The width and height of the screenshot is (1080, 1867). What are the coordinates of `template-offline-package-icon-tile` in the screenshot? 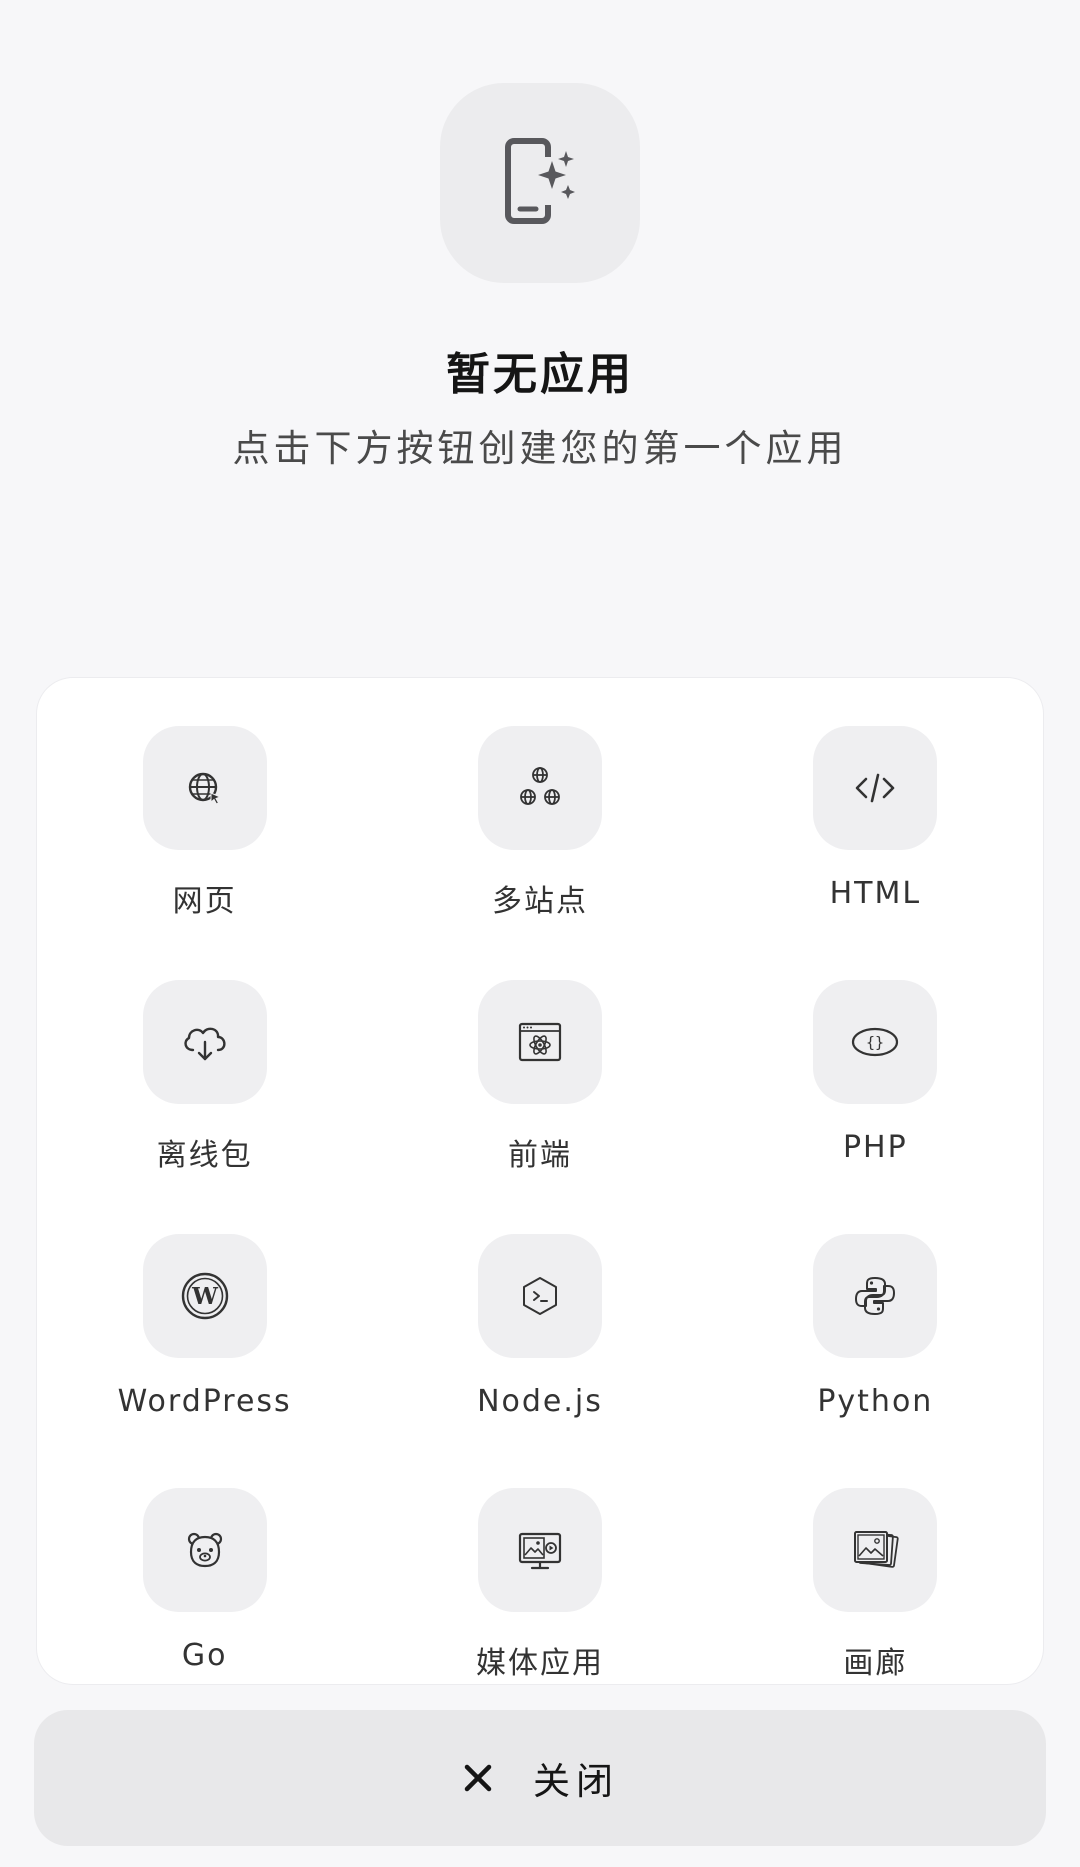 It's located at (204, 1042).